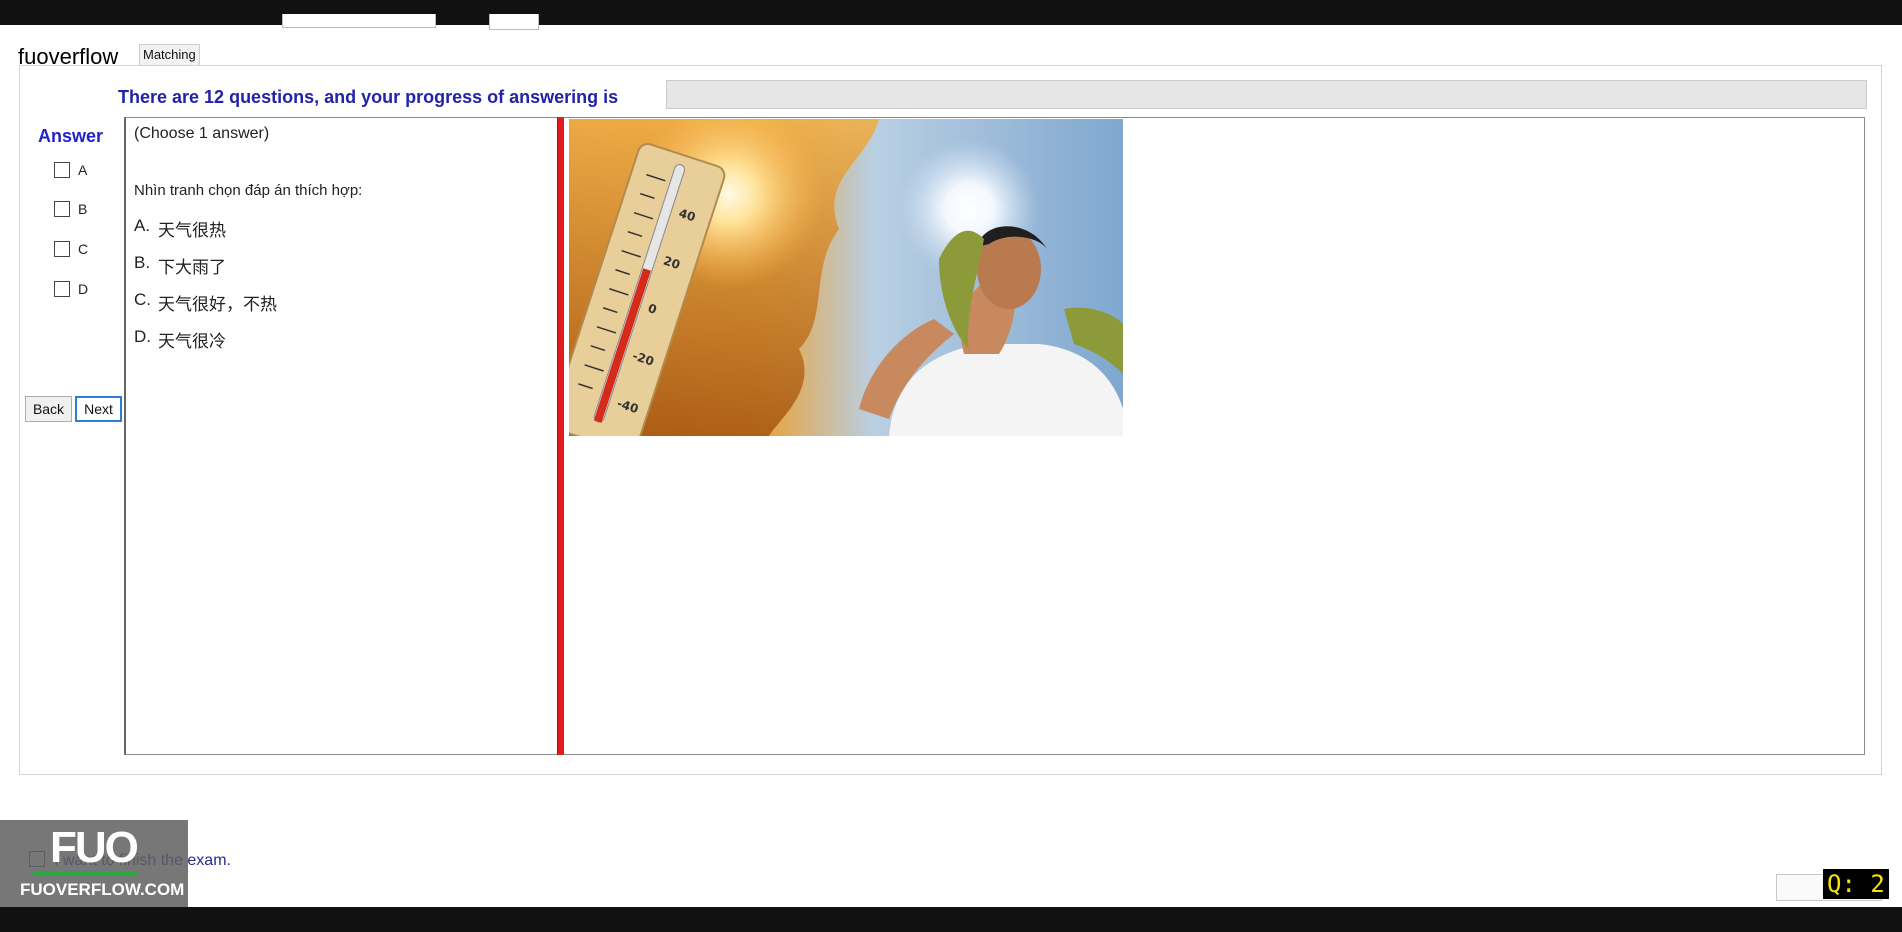 The width and height of the screenshot is (1902, 932). Describe the element at coordinates (142, 262) in the screenshot. I see `question-option-letter: B.` at that location.